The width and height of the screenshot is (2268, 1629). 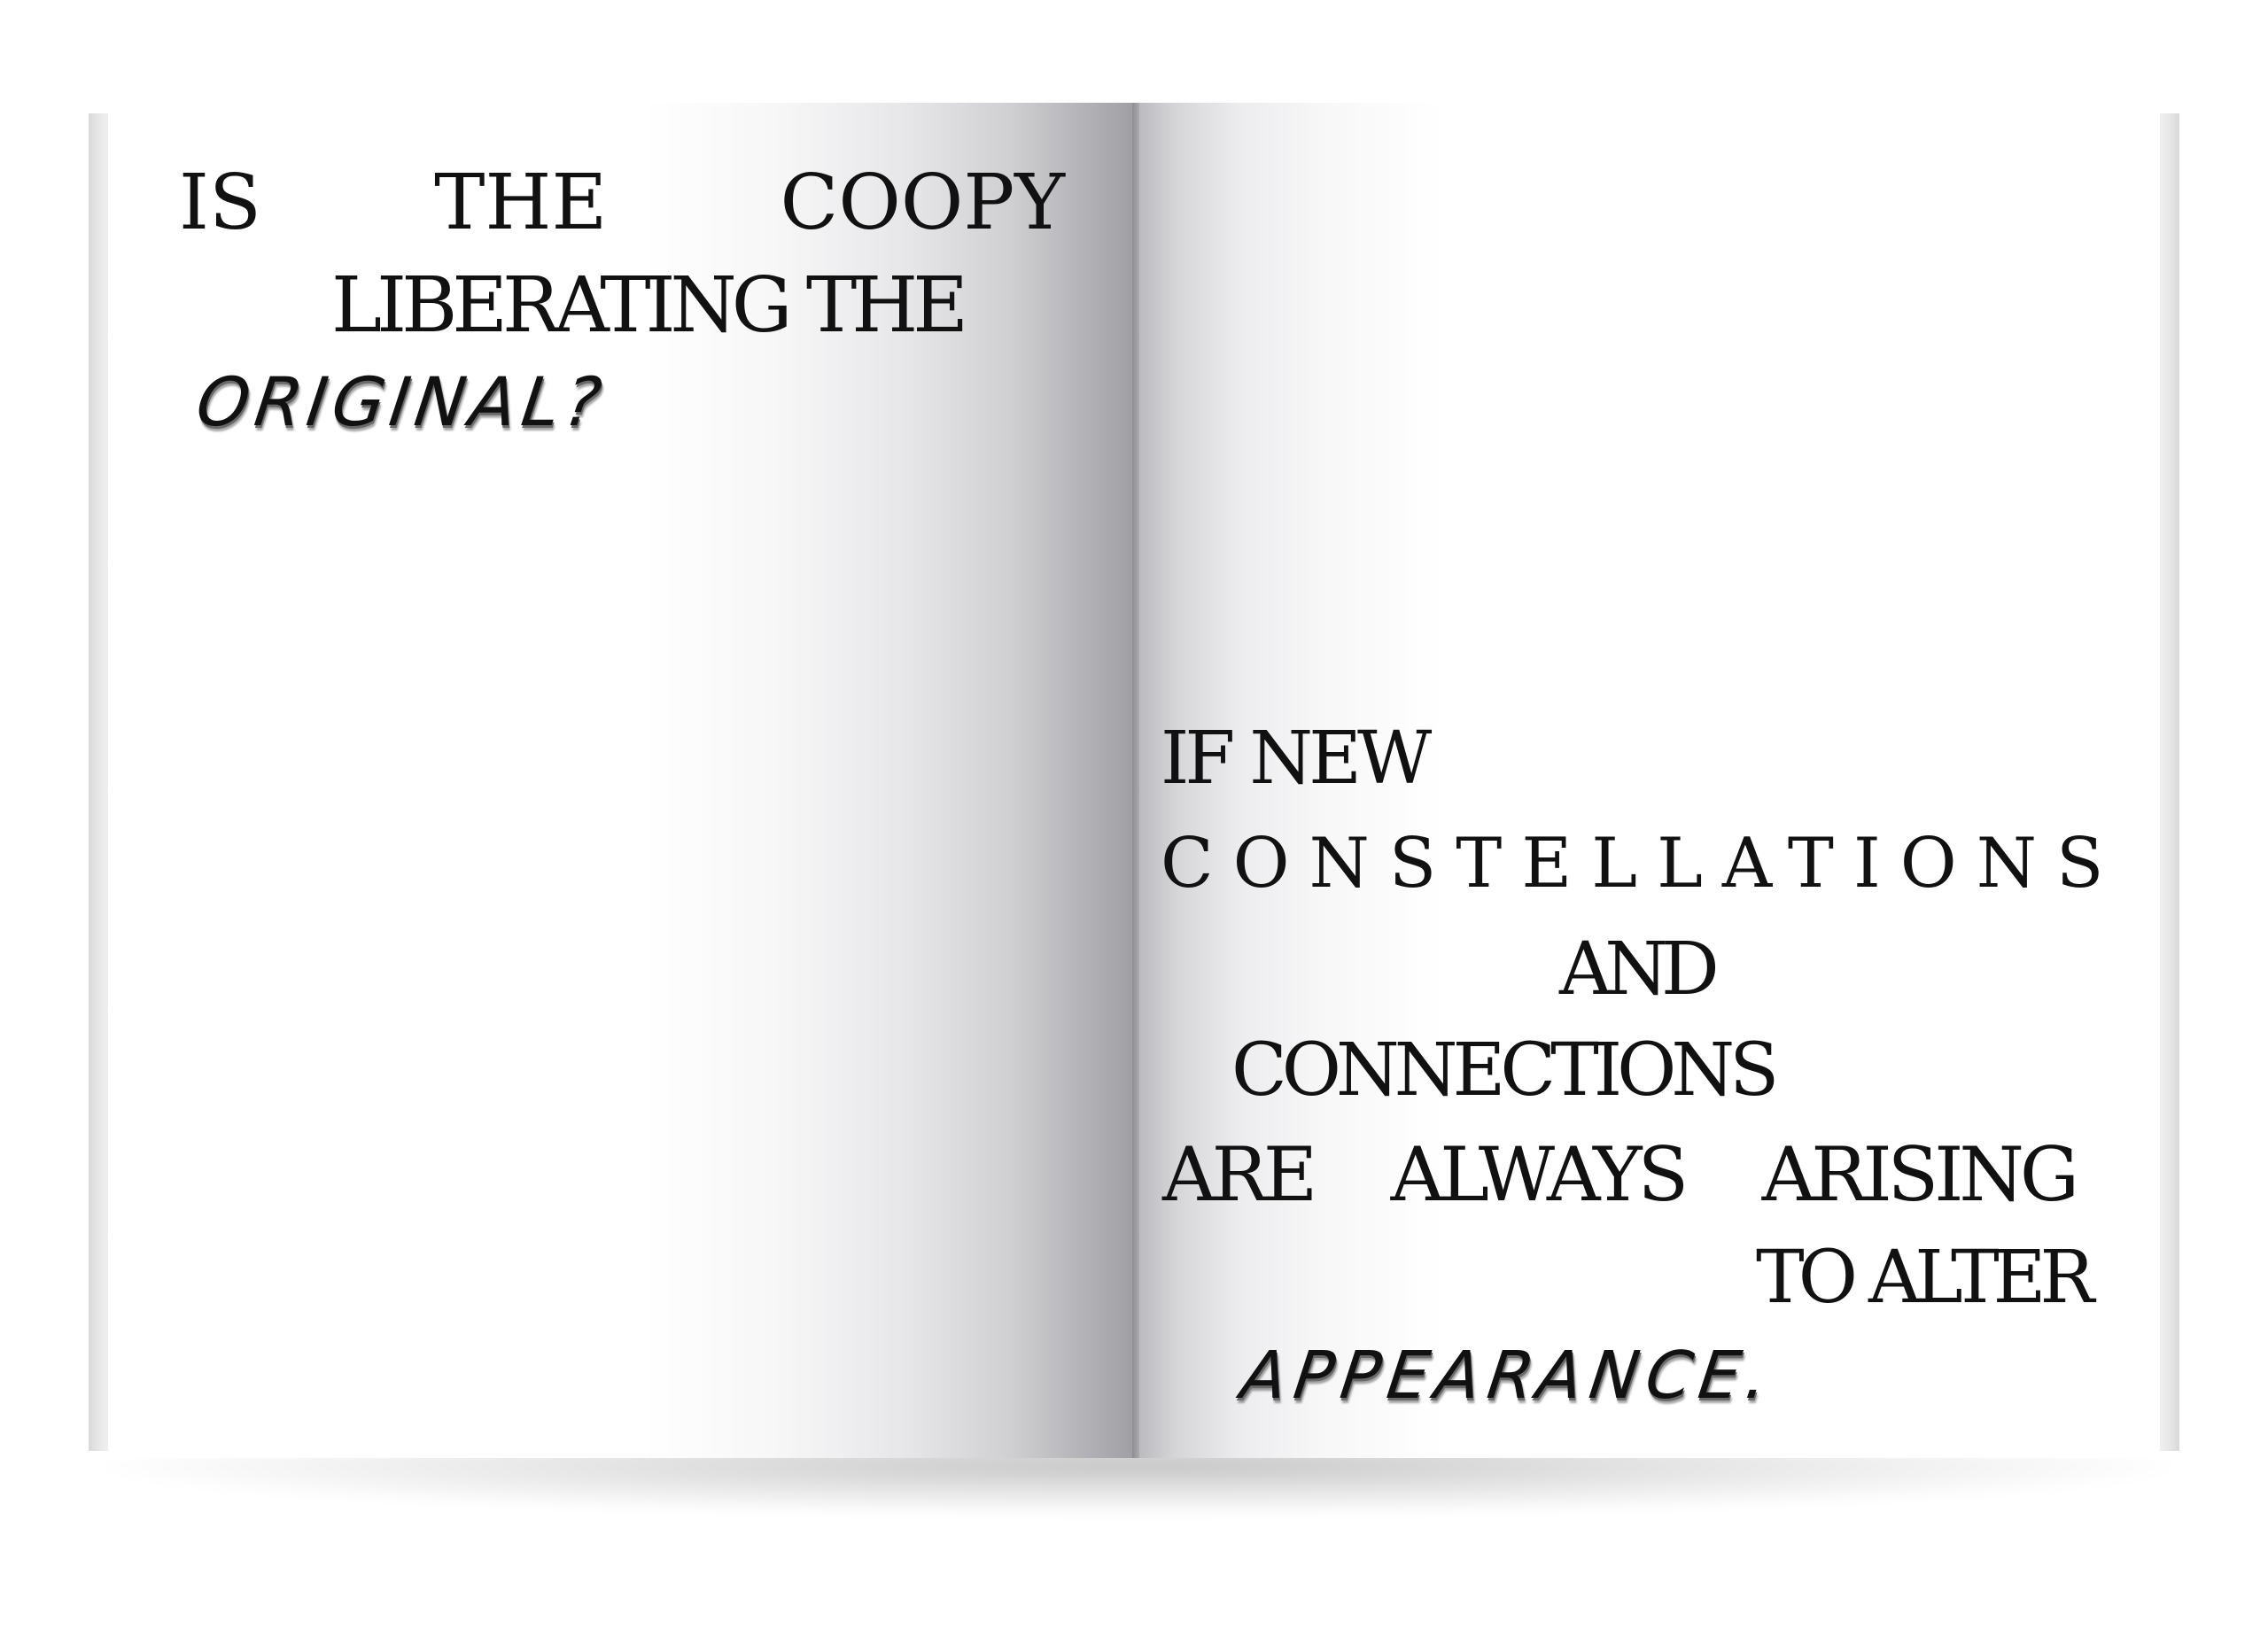 What do you see at coordinates (1920, 1174) in the screenshot?
I see `word-arising: ARISING` at bounding box center [1920, 1174].